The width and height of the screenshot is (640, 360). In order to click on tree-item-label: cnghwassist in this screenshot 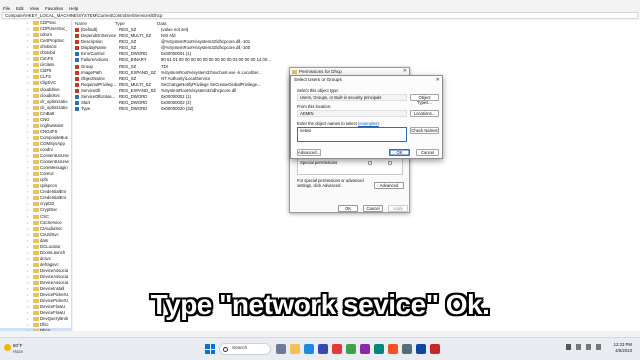, I will do `click(52, 125)`.